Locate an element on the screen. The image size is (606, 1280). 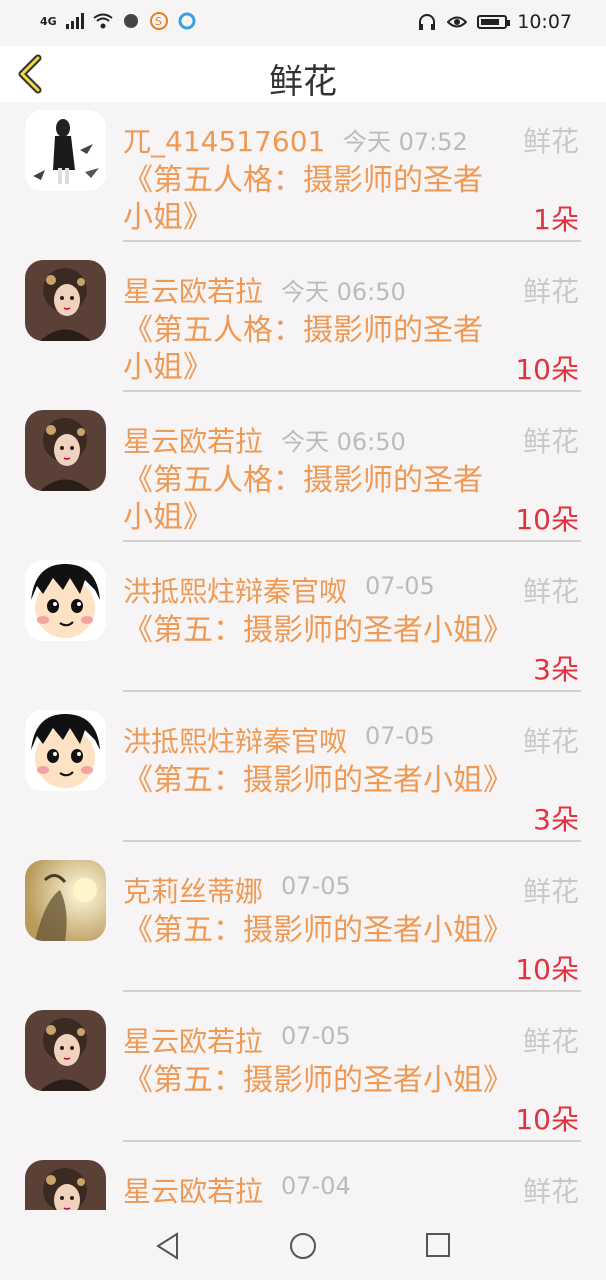
list-item: 兀_414517601 今天 07:52 鲜花 《第五人格：摄影师的圣者小姐》 1朵 is located at coordinates (303, 177).